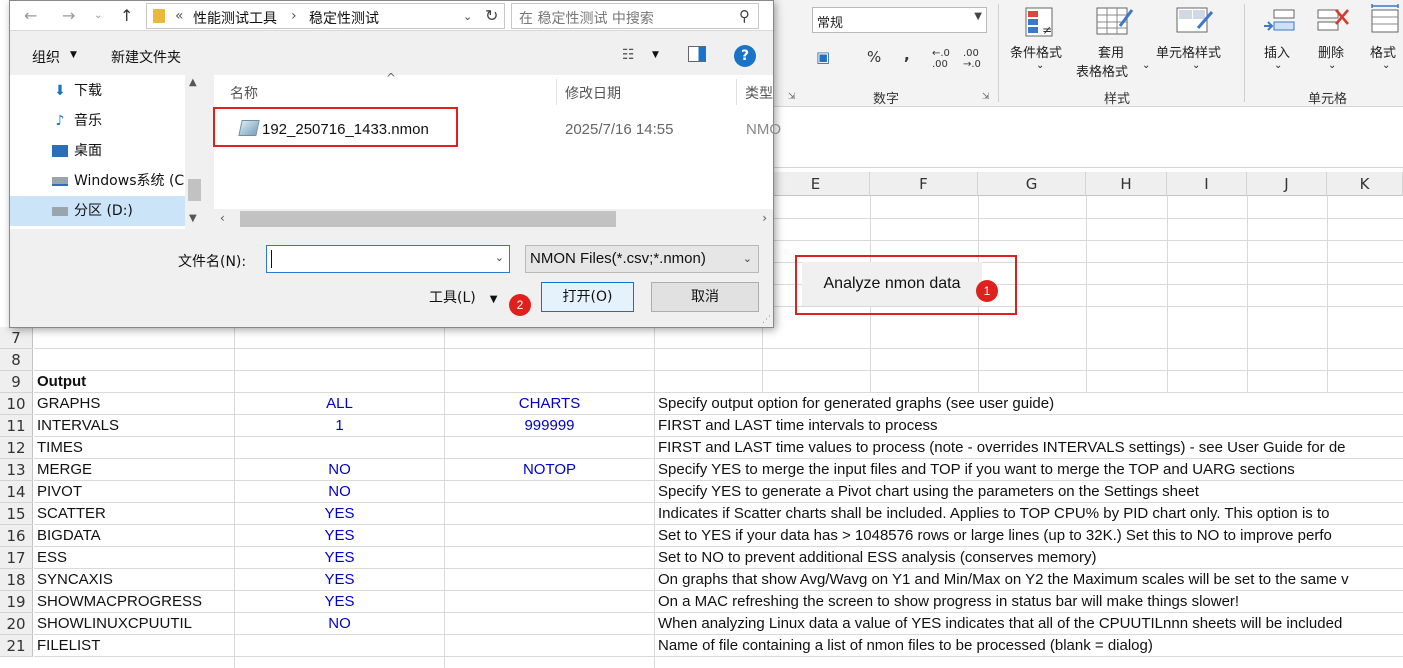 Image resolution: width=1403 pixels, height=668 pixels. I want to click on row-number: 10, so click(16, 404).